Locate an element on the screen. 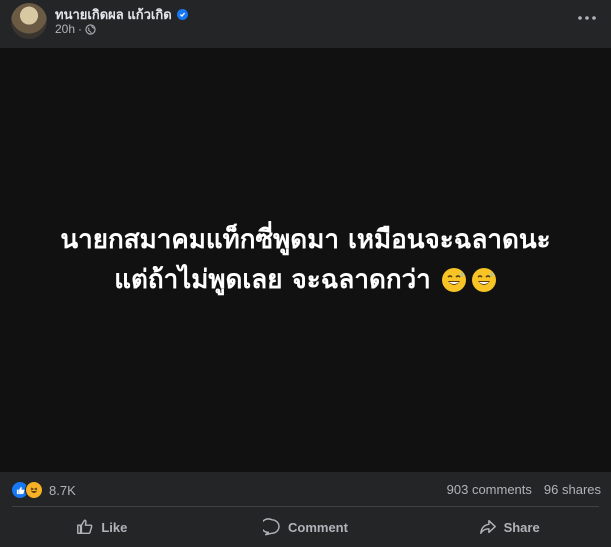 The width and height of the screenshot is (611, 547). action-bar: Like Comment Share is located at coordinates (305, 527).